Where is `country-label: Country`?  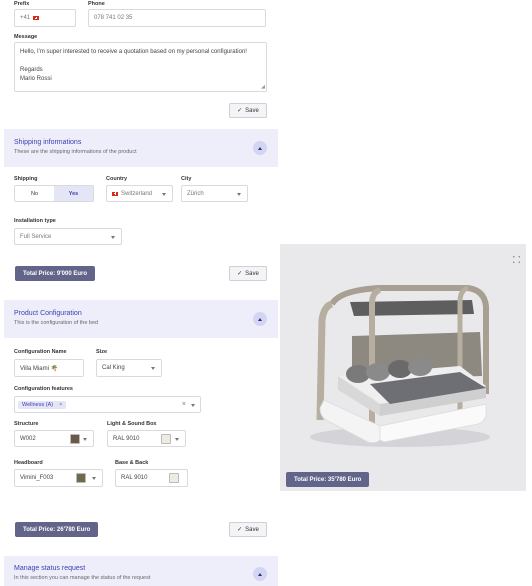 country-label: Country is located at coordinates (117, 179).